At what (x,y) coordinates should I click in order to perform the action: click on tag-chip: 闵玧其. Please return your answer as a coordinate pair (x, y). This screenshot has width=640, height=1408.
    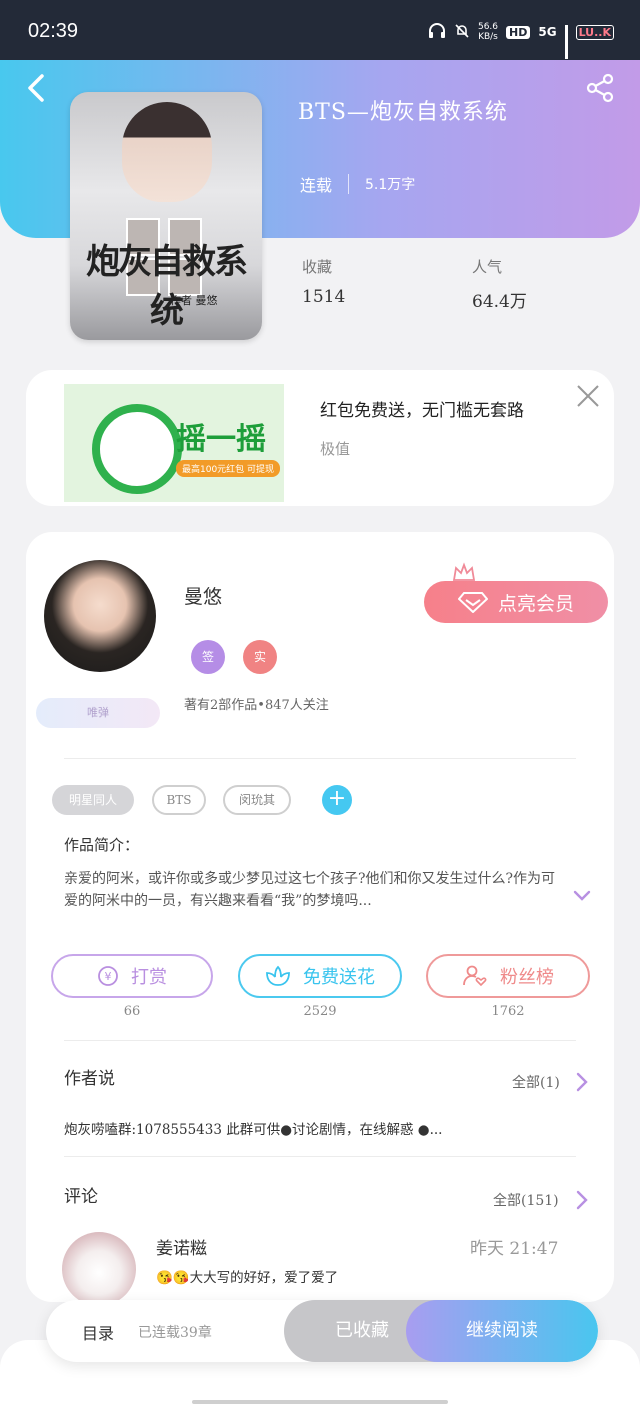
    Looking at the image, I should click on (257, 800).